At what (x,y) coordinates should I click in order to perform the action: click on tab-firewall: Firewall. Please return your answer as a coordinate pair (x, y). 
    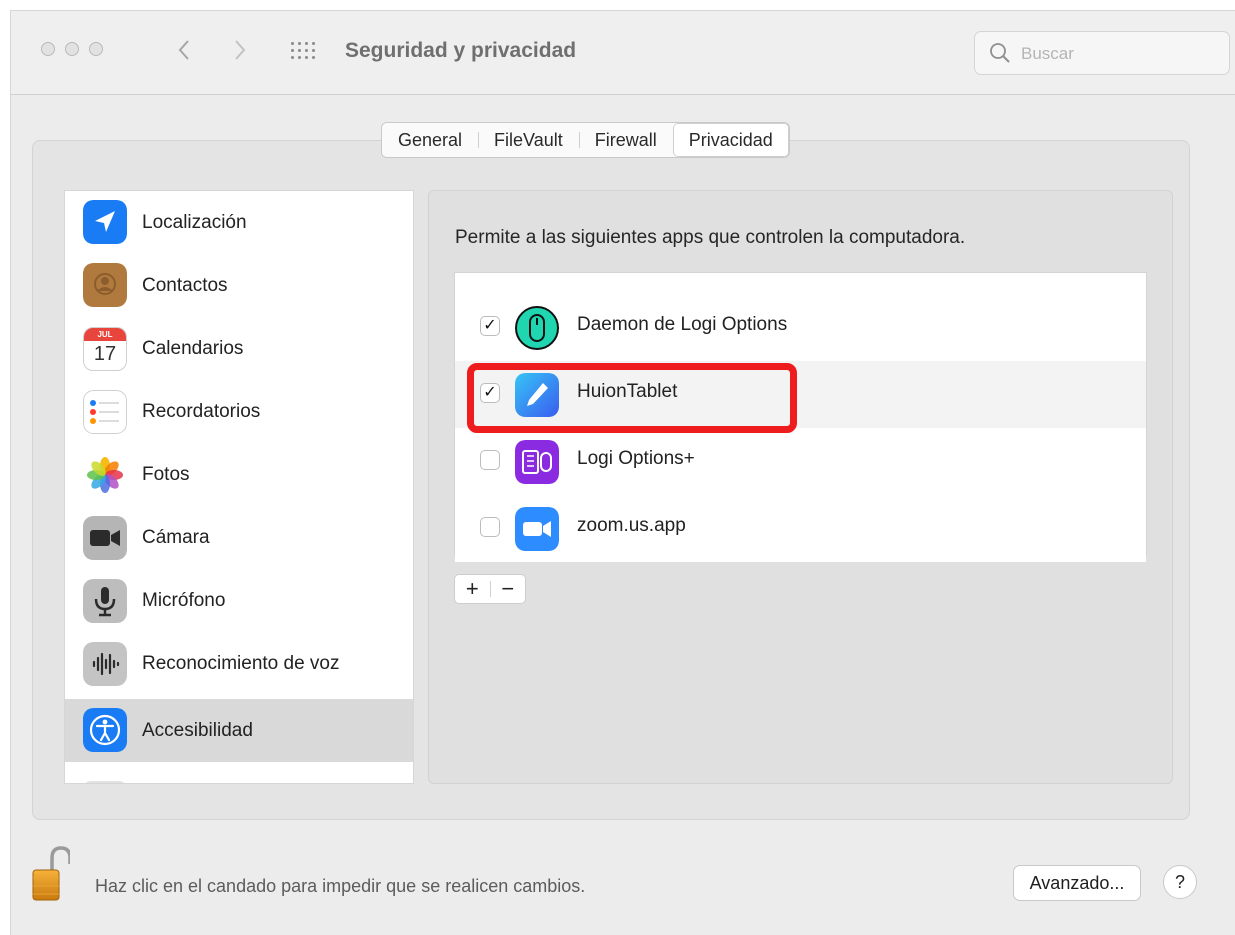
    Looking at the image, I should click on (625, 140).